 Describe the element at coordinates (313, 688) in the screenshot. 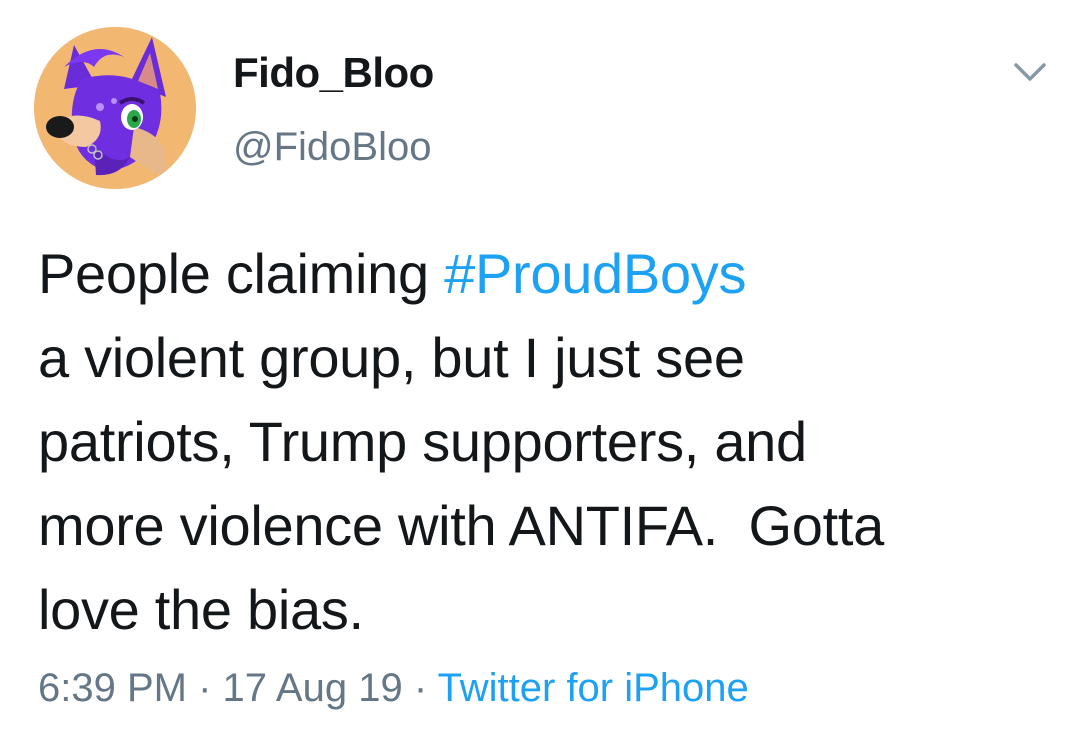

I see `tweet-date: 17 Aug 19` at that location.